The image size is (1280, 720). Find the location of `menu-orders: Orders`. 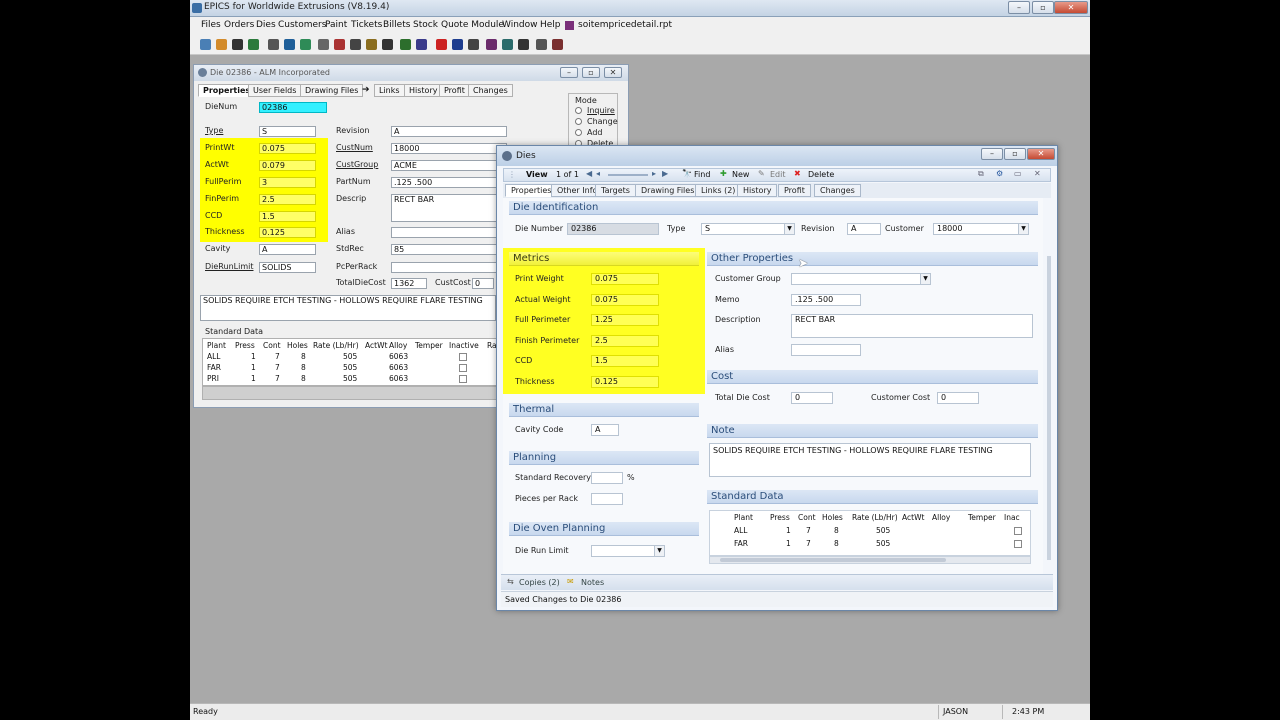

menu-orders: Orders is located at coordinates (239, 25).